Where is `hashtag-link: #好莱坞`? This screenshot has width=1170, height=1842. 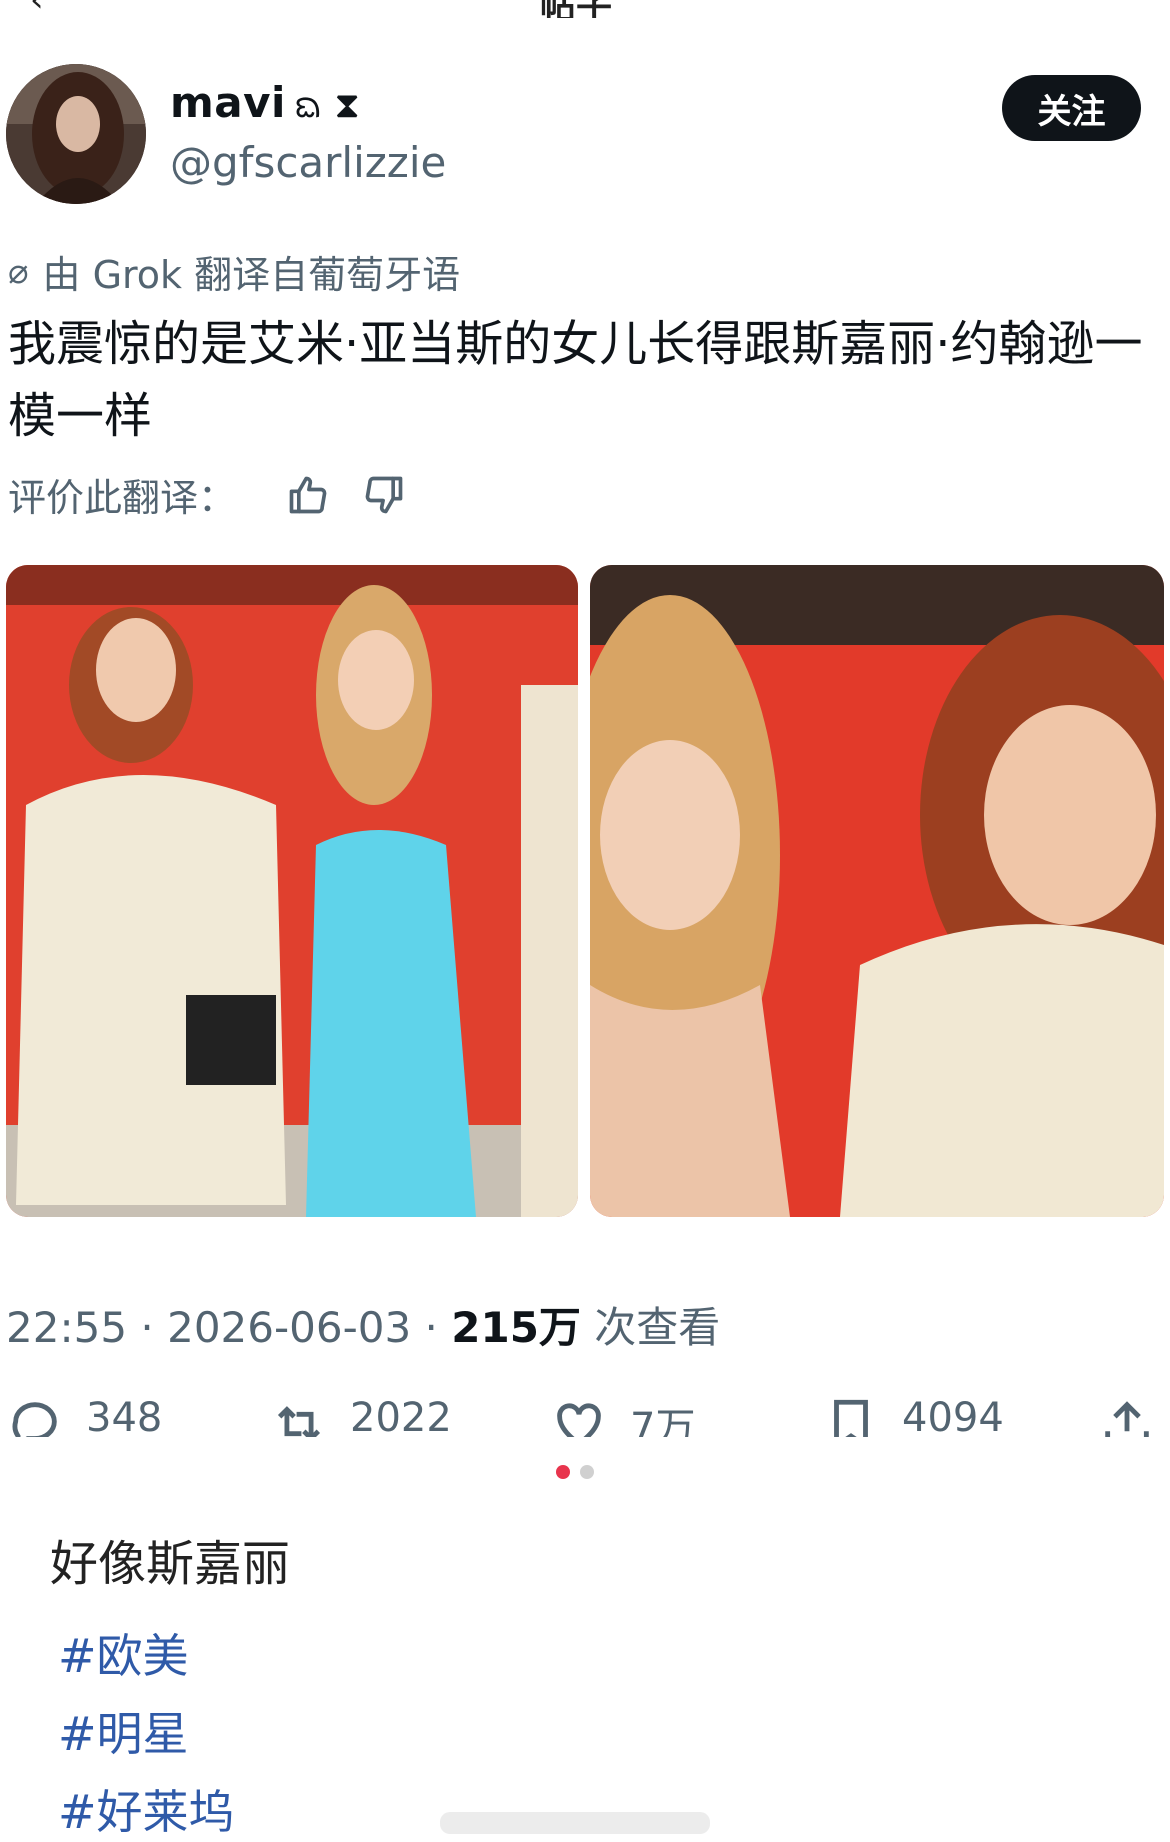
hashtag-link: #好莱坞 is located at coordinates (146, 1809).